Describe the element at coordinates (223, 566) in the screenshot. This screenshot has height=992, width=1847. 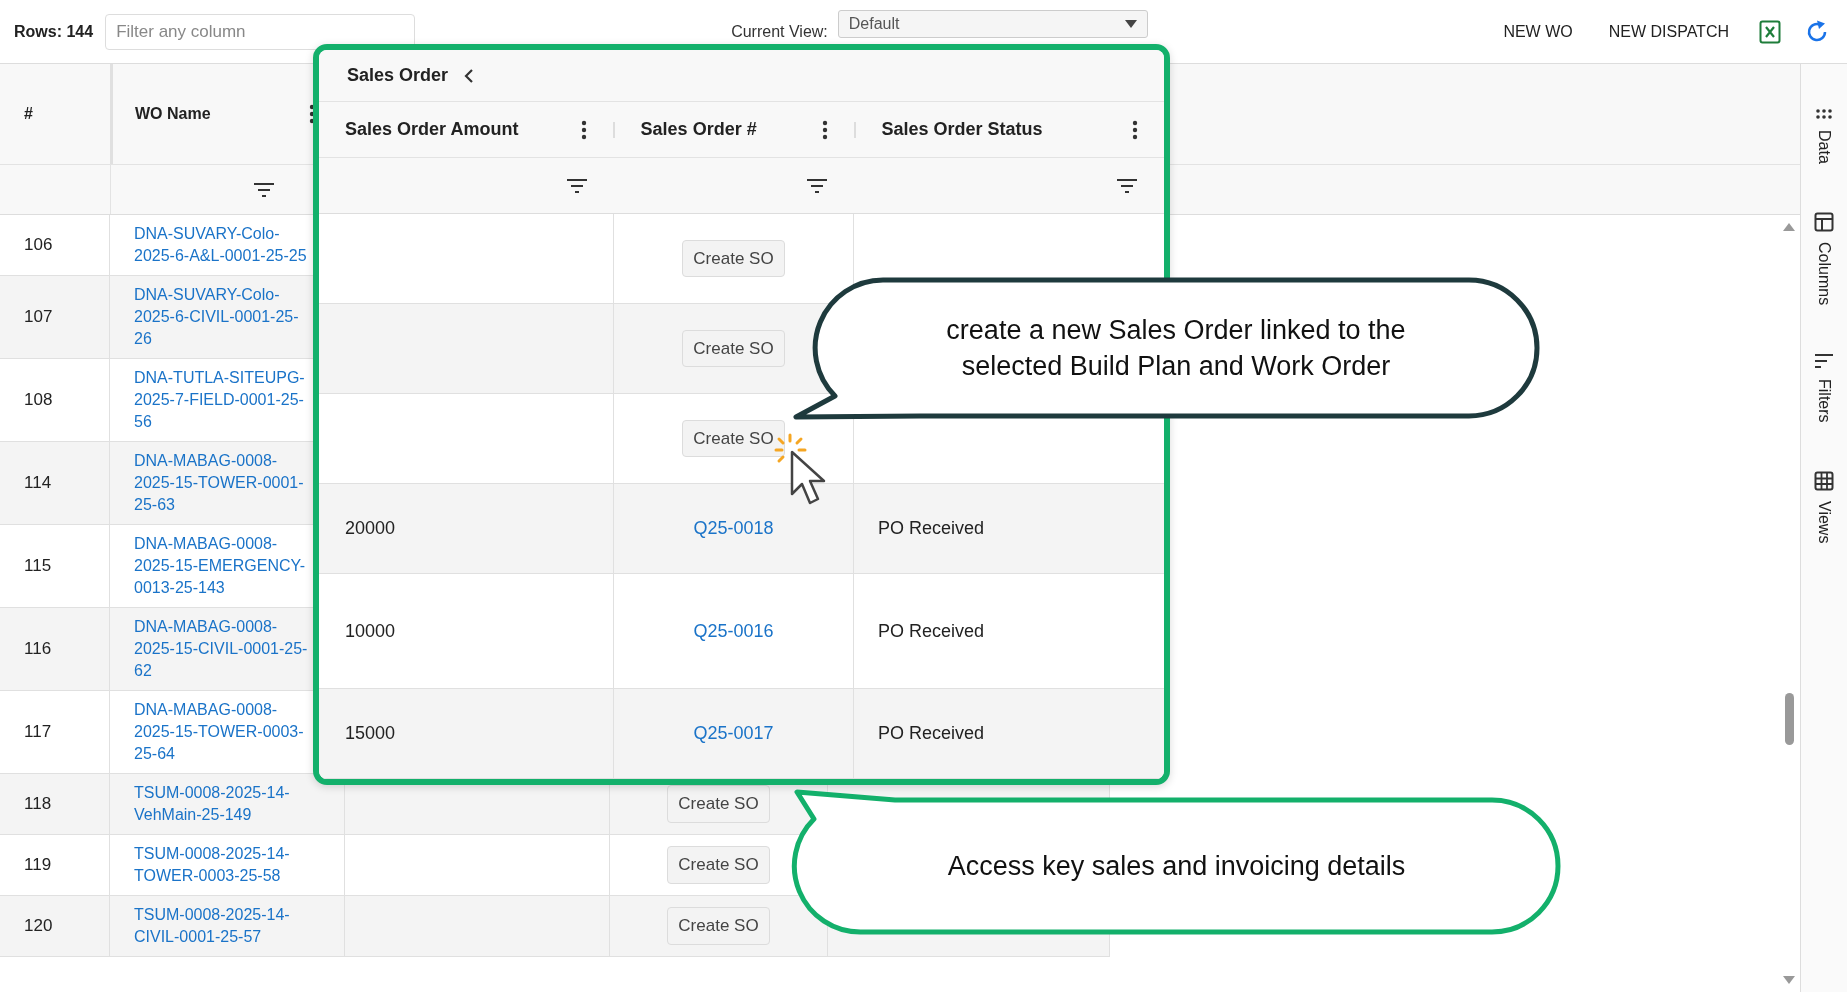
I see `work-order-link: DNA-MABAG-0008-2025-15-EMERGENCY-0013-25-143` at that location.